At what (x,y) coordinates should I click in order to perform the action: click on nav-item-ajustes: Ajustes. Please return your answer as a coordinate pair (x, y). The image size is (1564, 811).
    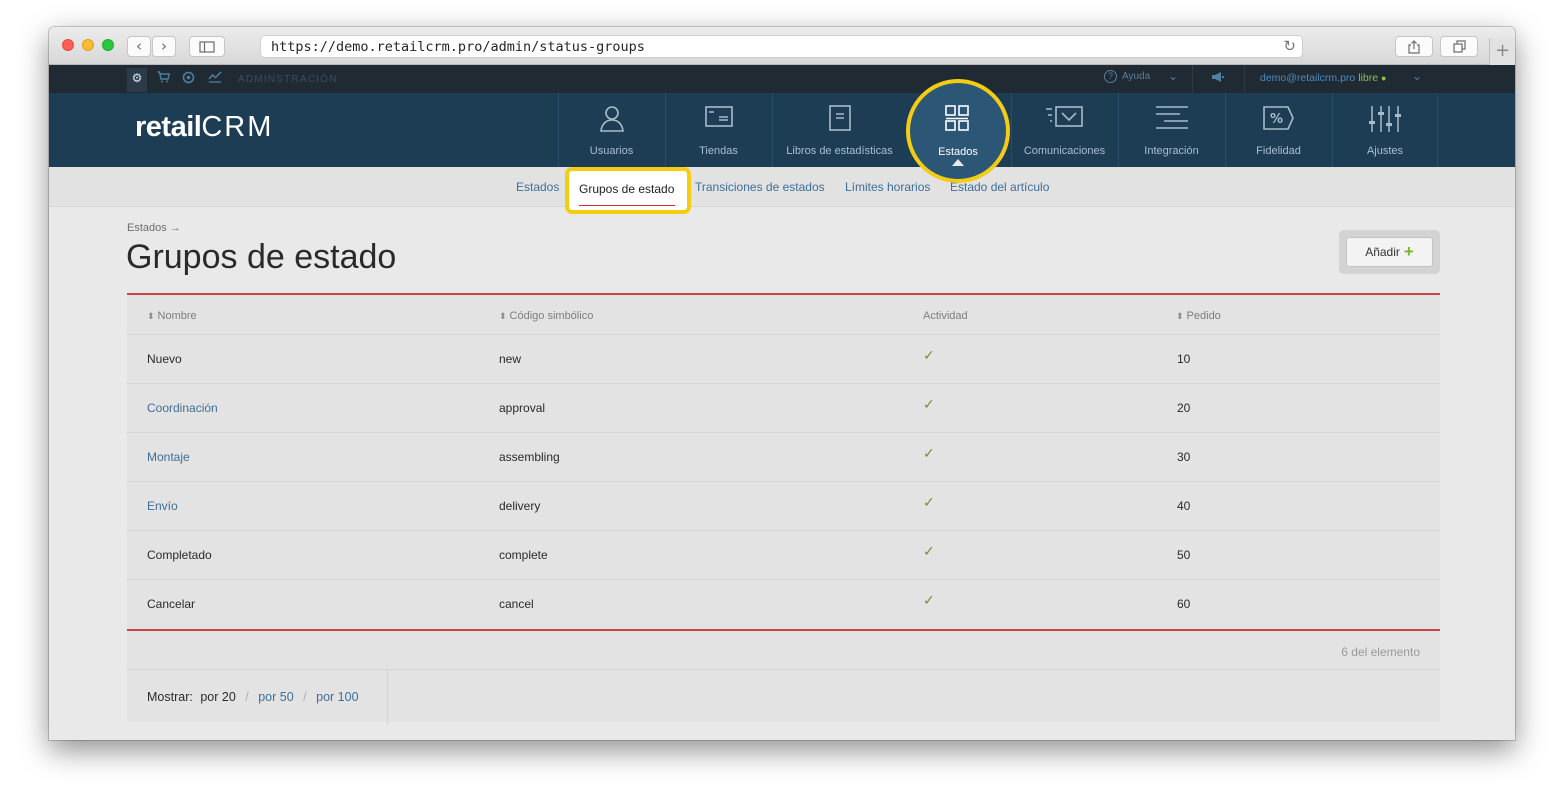
    Looking at the image, I should click on (1385, 130).